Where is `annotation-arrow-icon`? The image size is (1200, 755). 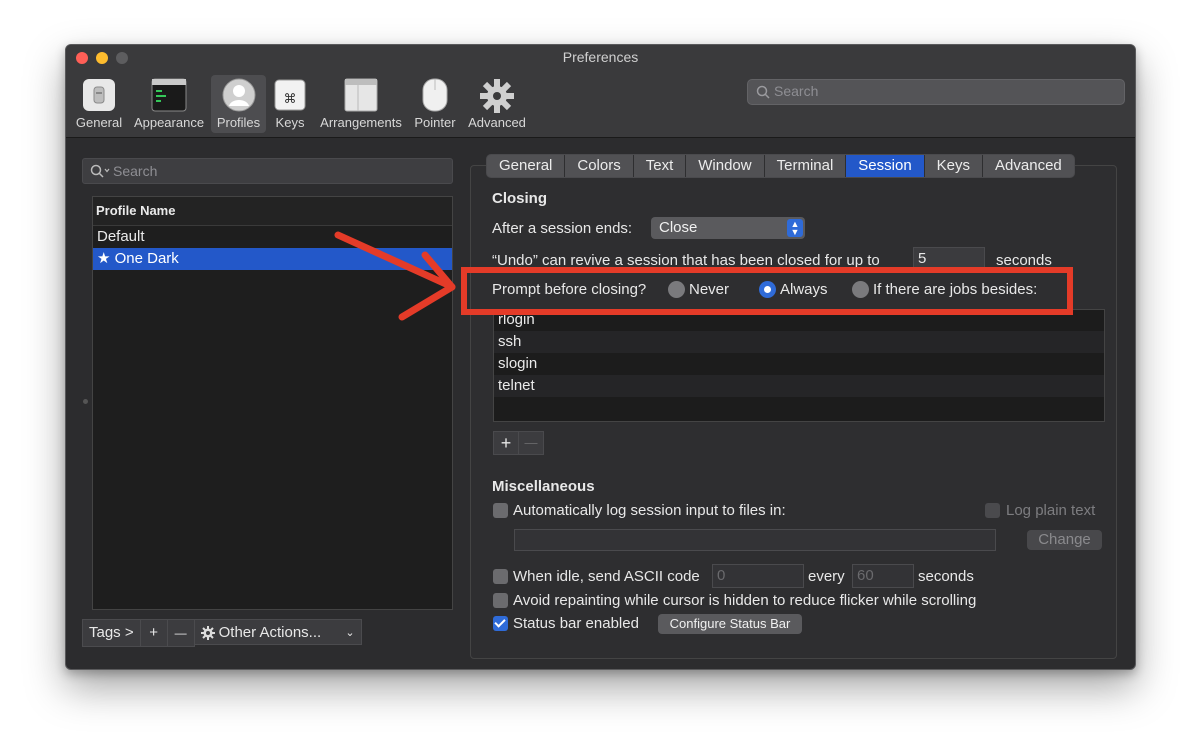 annotation-arrow-icon is located at coordinates (395, 276).